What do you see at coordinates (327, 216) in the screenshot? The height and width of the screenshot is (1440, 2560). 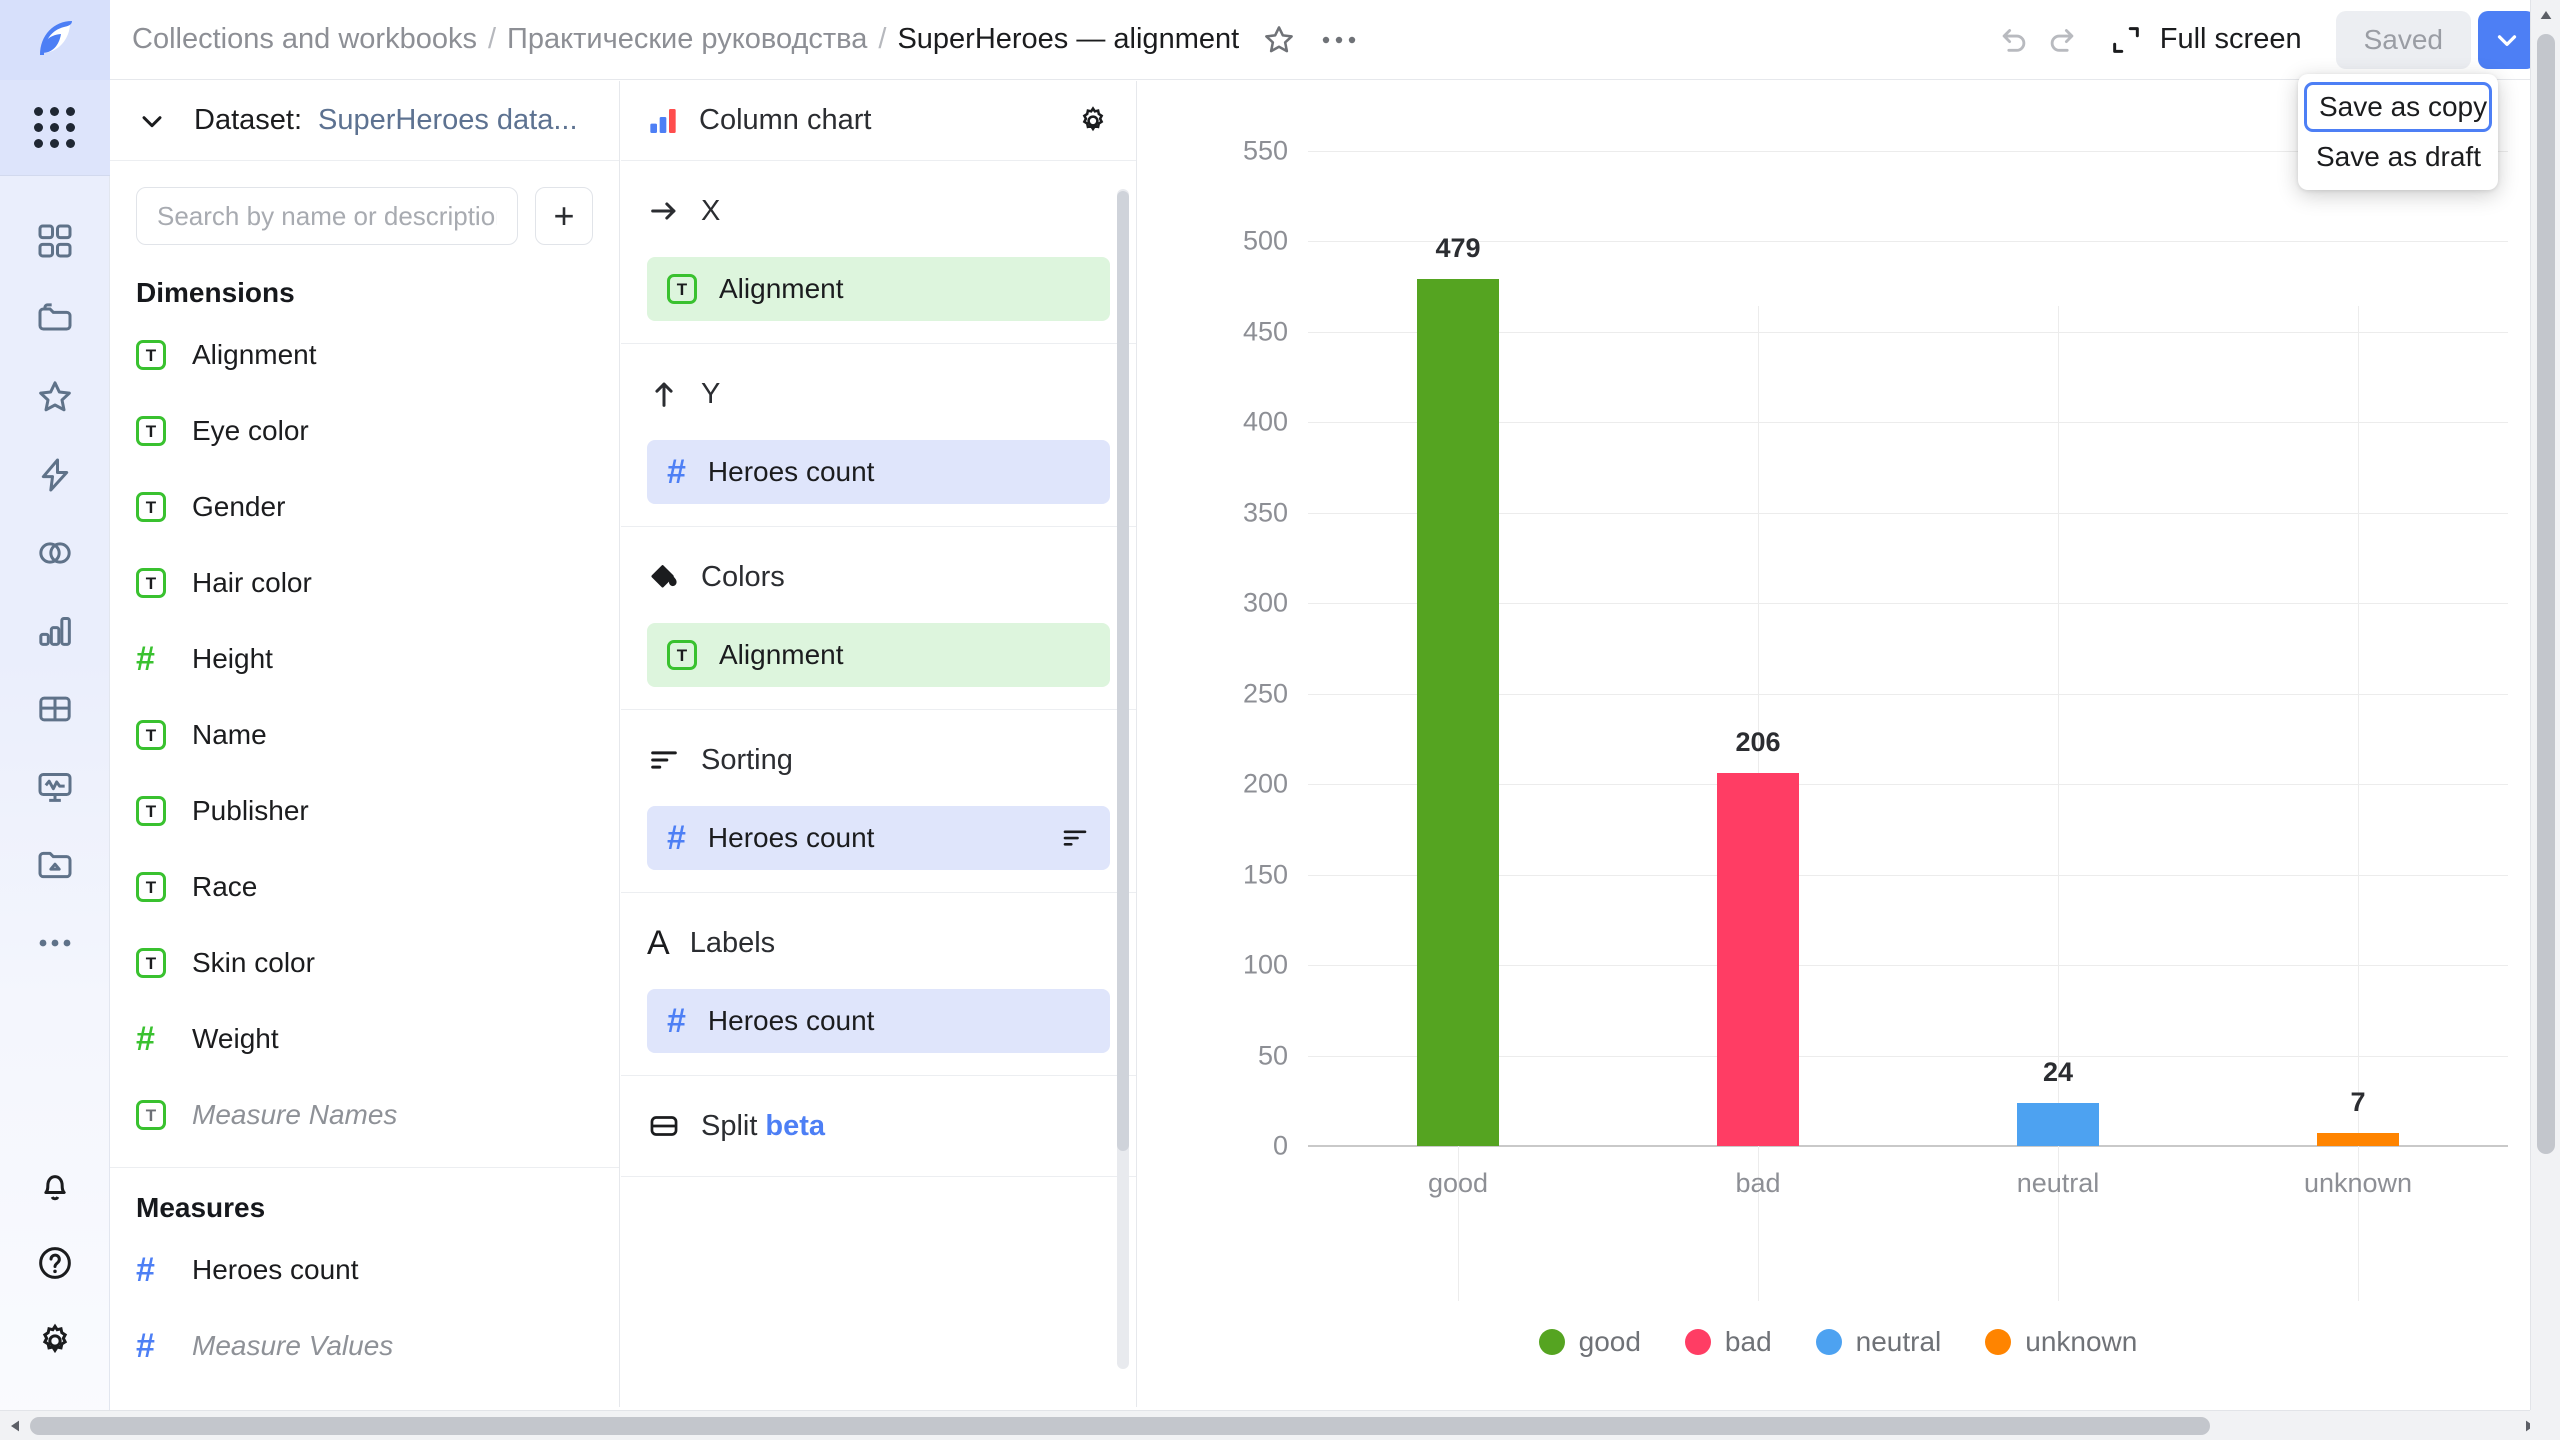 I see `search-input` at bounding box center [327, 216].